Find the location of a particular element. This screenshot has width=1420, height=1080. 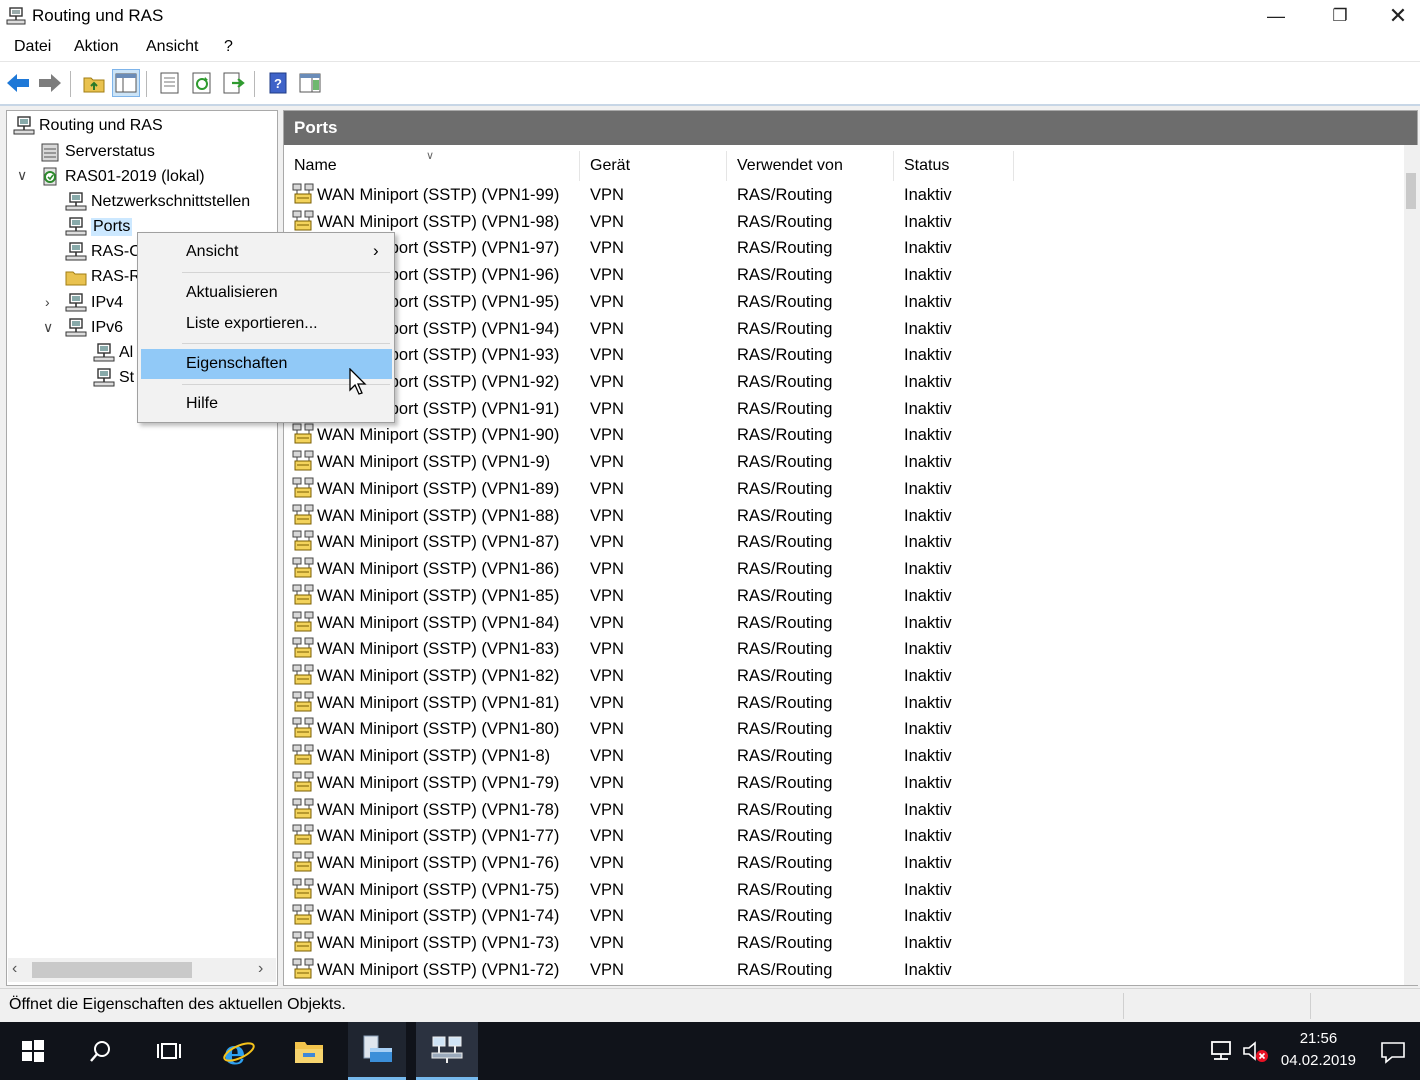

taskbar-server-manager is located at coordinates (377, 1051).